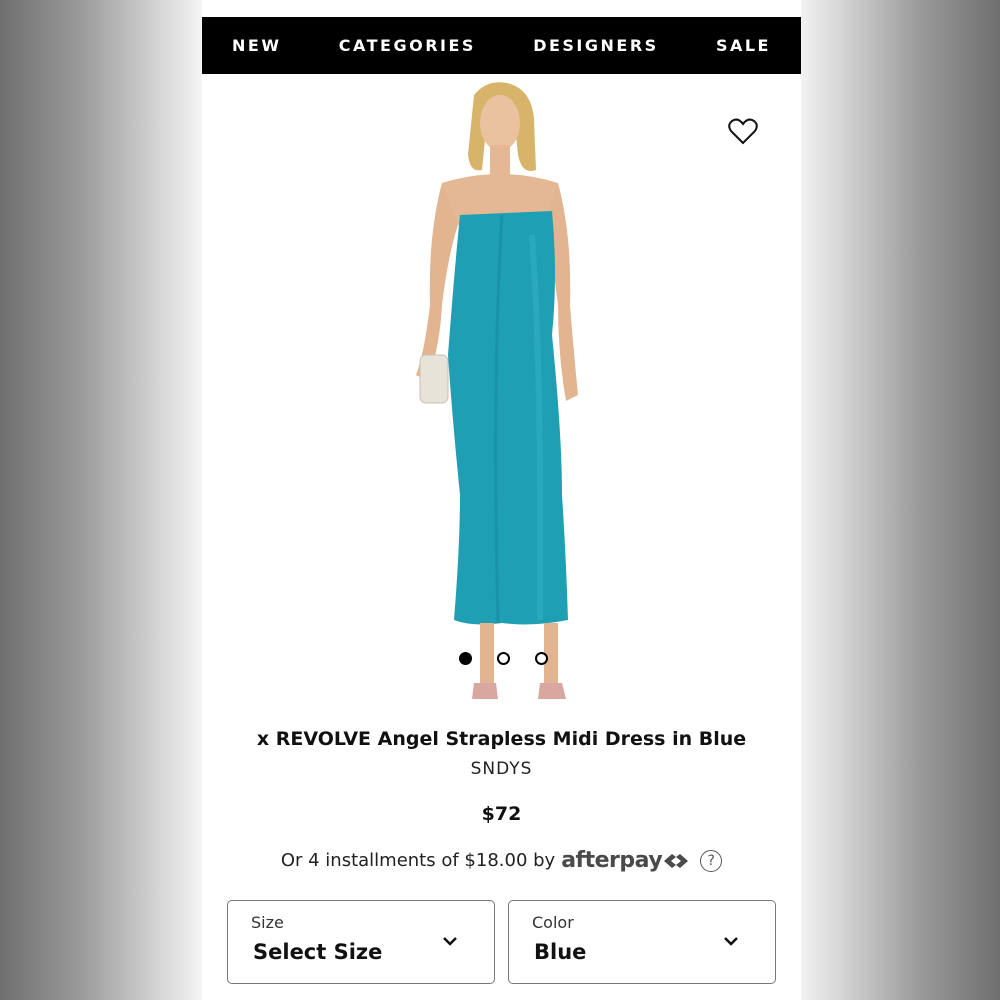 The width and height of the screenshot is (1000, 1000). What do you see at coordinates (501, 45) in the screenshot?
I see `top-navigation: NEW CATEGORIES DESIGNERS SALE` at bounding box center [501, 45].